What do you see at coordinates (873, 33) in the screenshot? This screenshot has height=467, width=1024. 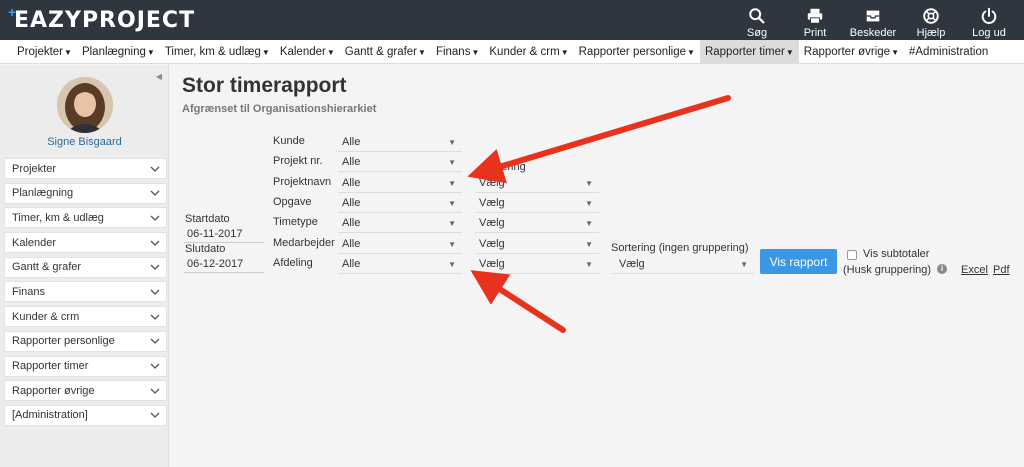 I see `messages-label: Beskeder` at bounding box center [873, 33].